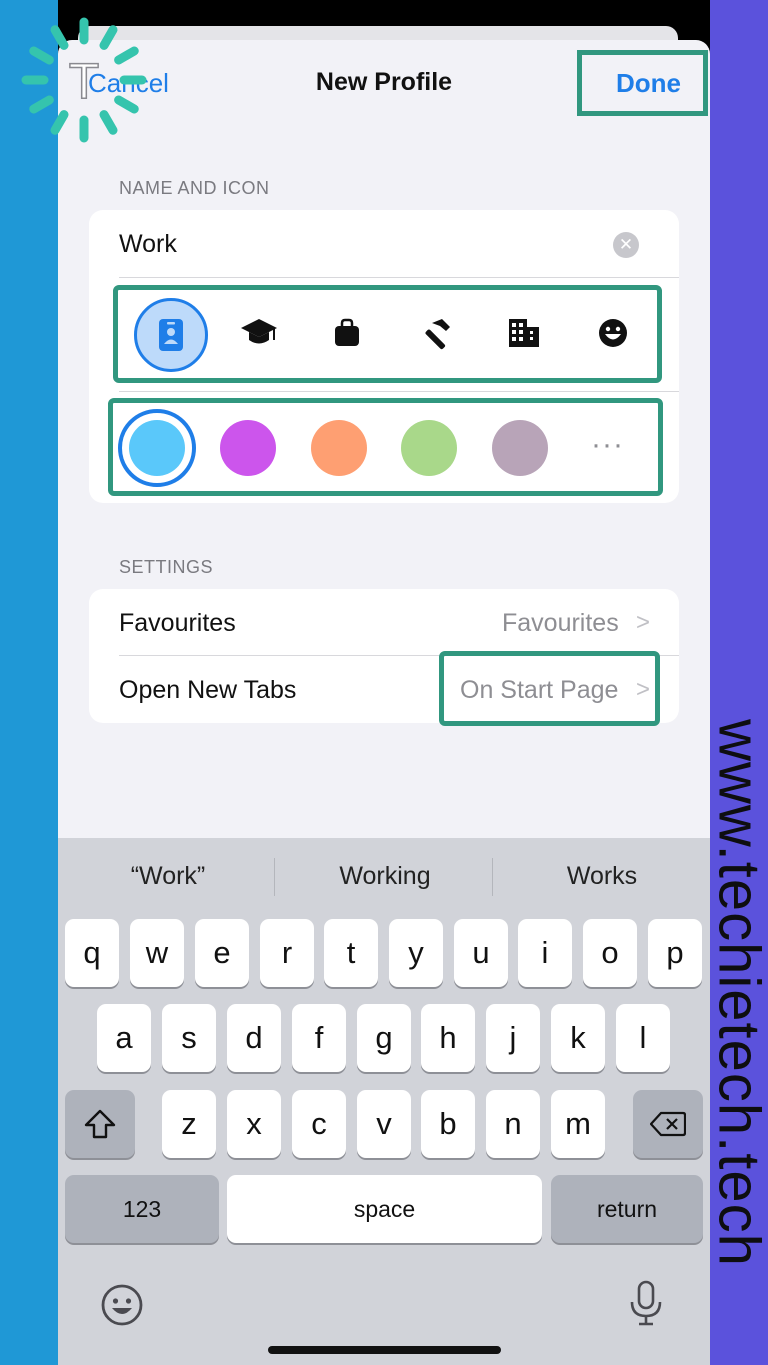 The height and width of the screenshot is (1365, 768). Describe the element at coordinates (675, 953) in the screenshot. I see `key-p: p` at that location.